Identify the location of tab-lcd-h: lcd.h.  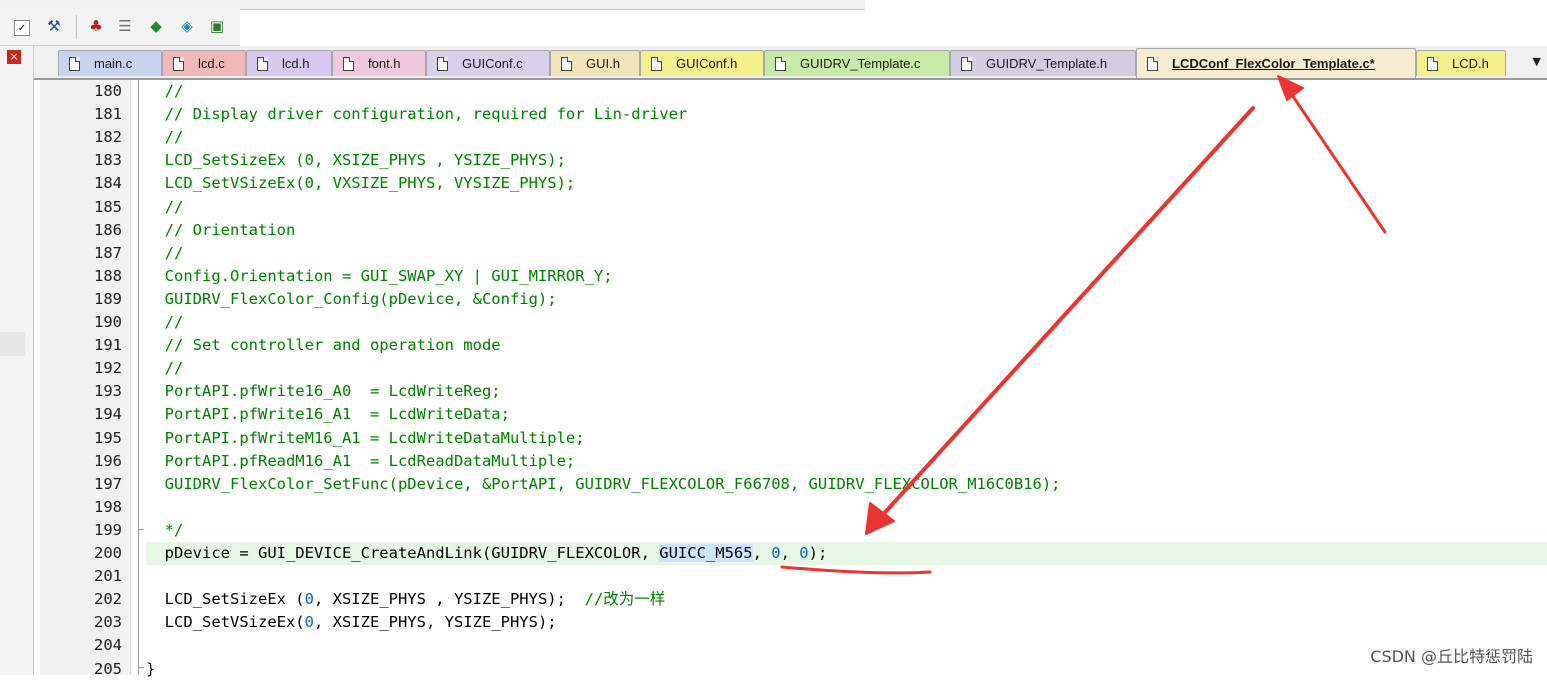
(289, 63).